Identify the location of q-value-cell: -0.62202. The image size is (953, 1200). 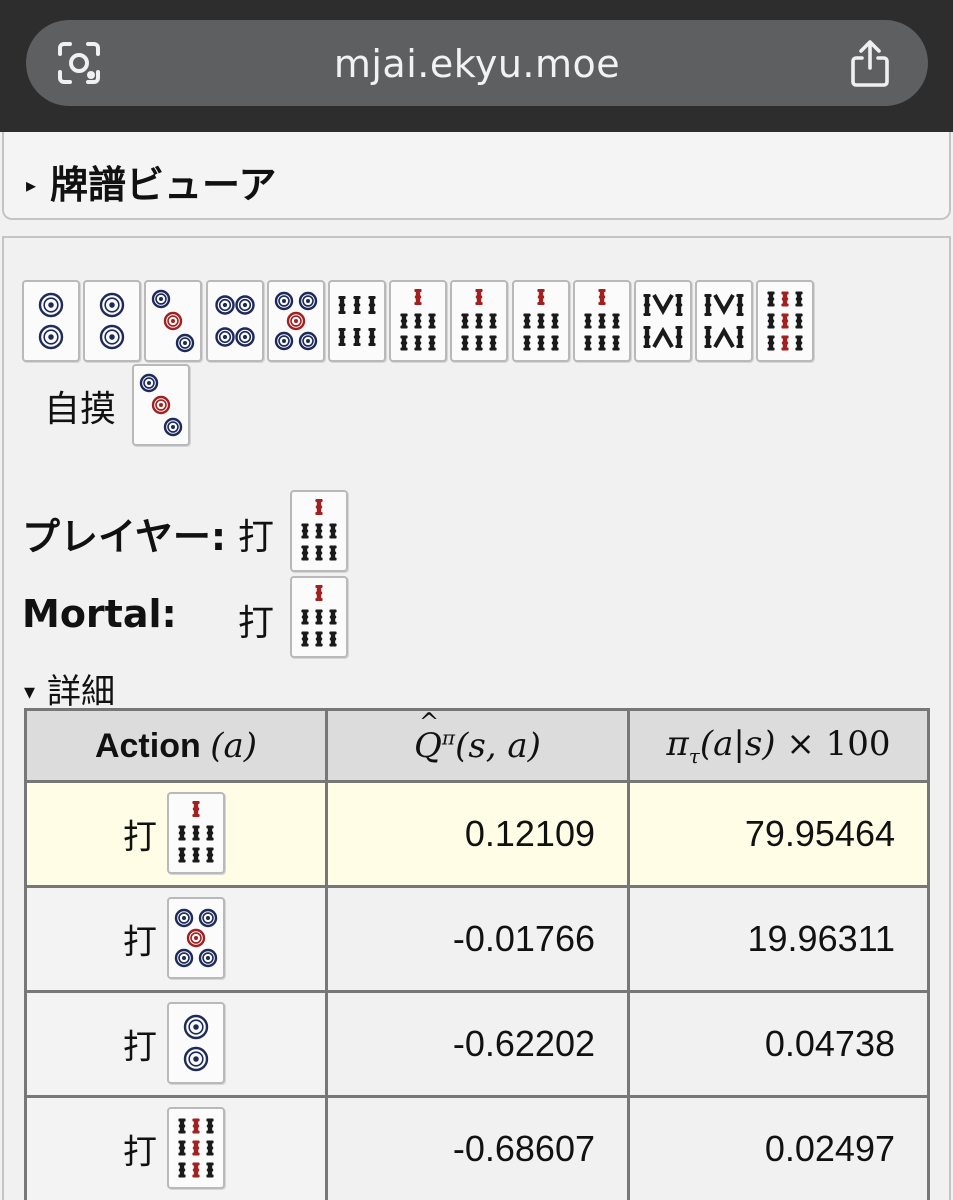
(477, 1044).